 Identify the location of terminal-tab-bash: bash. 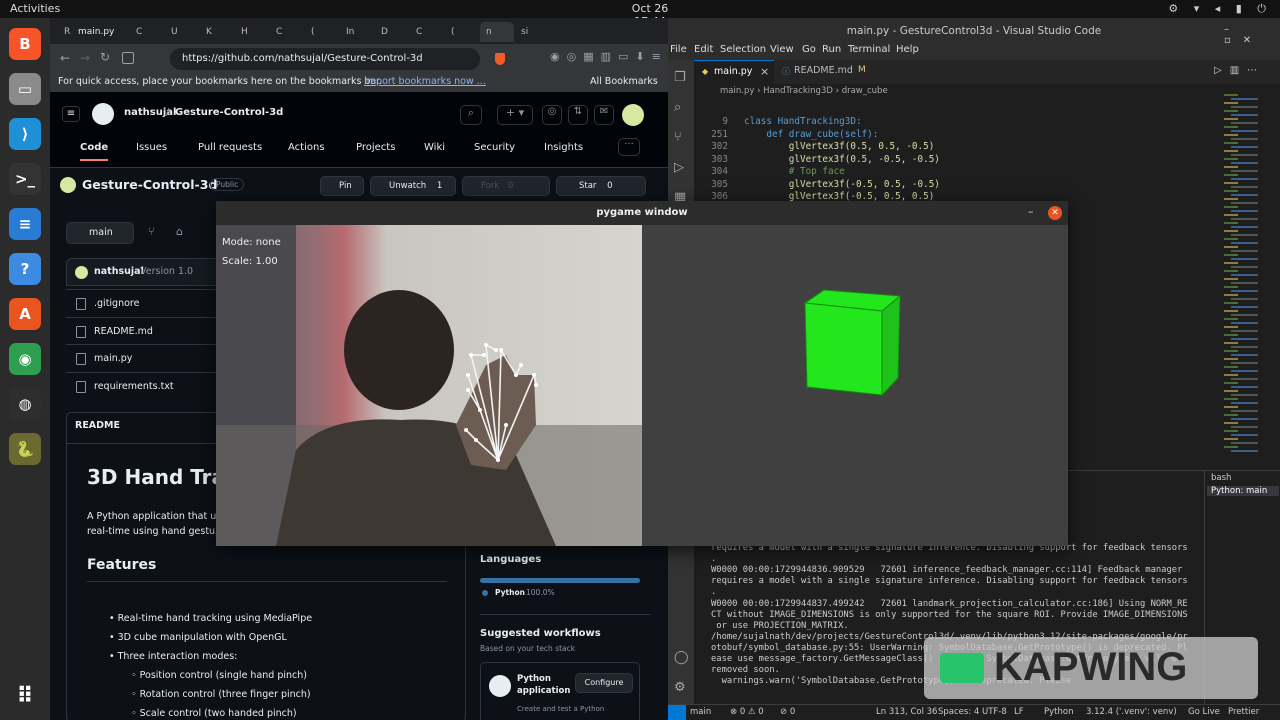
(1221, 478).